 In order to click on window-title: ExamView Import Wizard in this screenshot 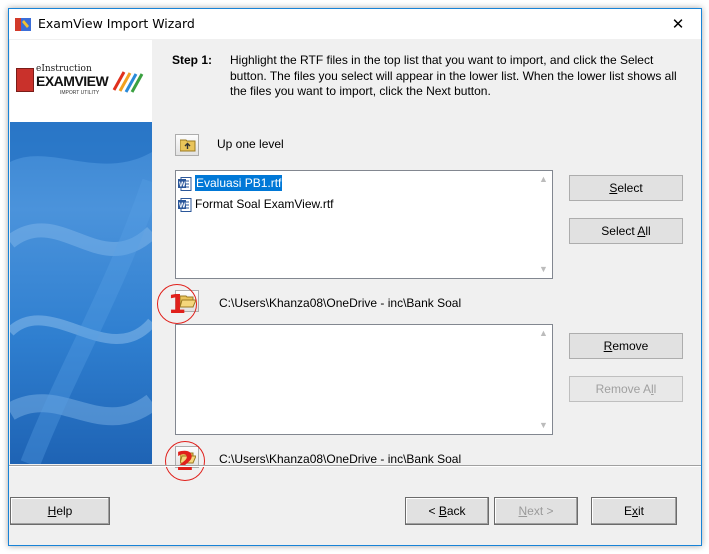, I will do `click(116, 23)`.